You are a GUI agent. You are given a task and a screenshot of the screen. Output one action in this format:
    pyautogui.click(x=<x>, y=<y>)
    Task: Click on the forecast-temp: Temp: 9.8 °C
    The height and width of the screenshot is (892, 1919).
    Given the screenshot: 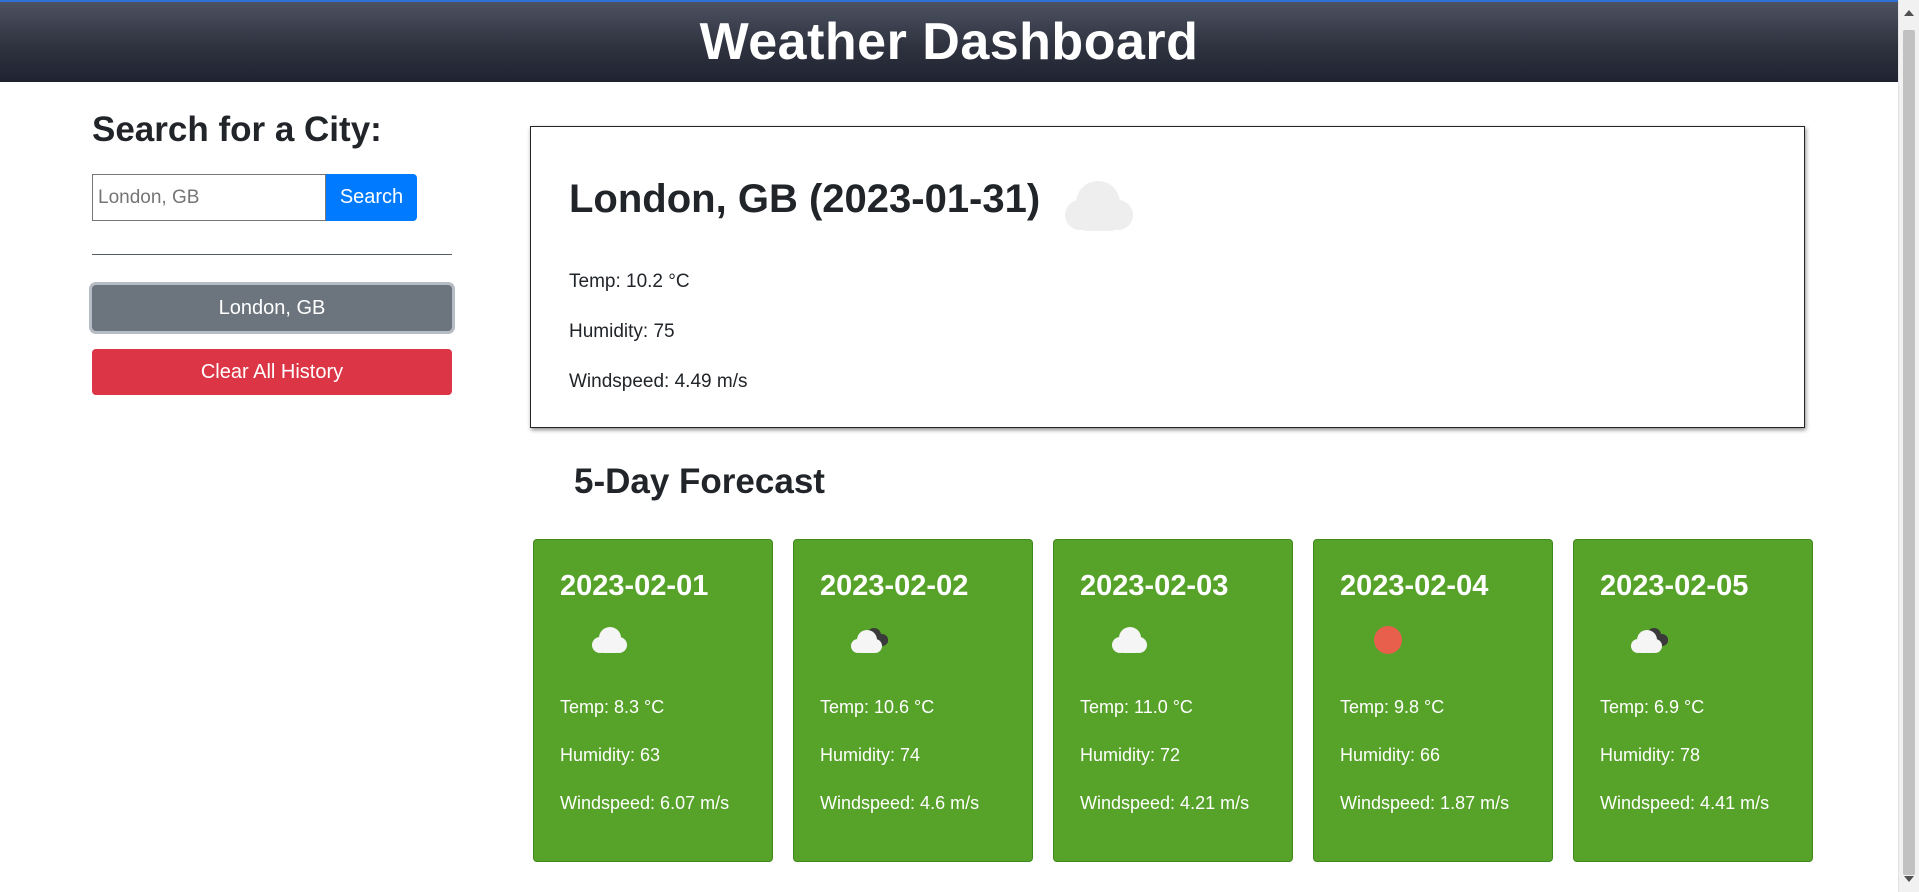 What is the action you would take?
    pyautogui.click(x=1392, y=707)
    